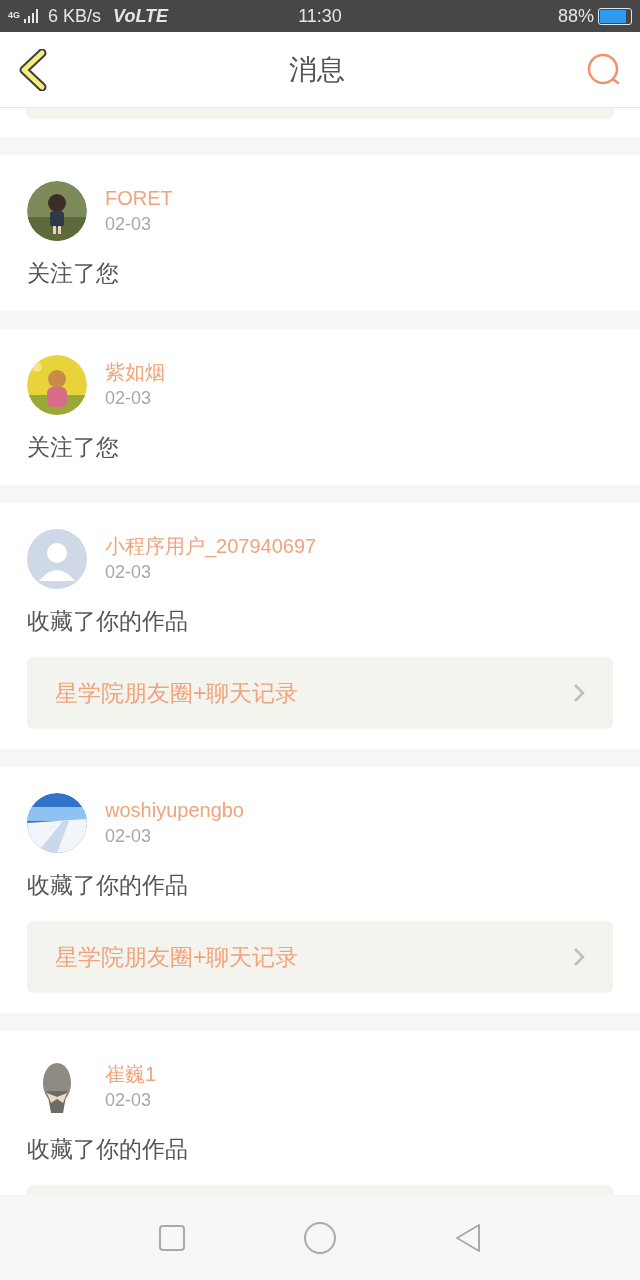  Describe the element at coordinates (317, 69) in the screenshot. I see `page-title: 消息` at that location.